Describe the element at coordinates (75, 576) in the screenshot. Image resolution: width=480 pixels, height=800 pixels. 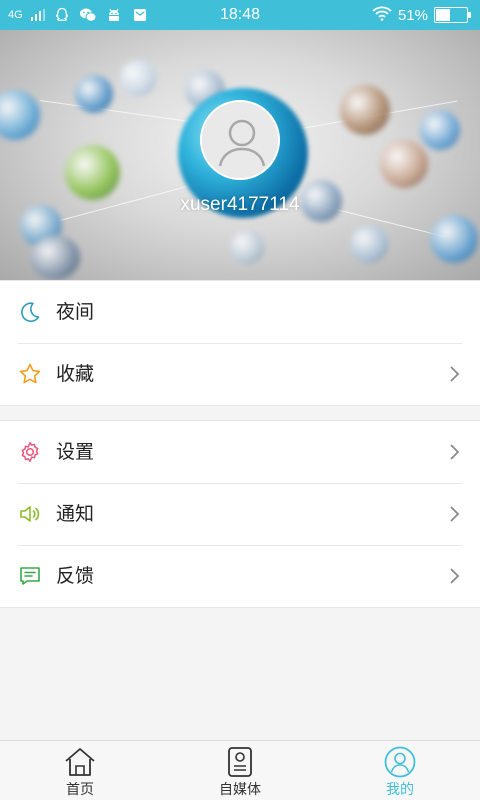
I see `menu-item-label: 反馈` at that location.